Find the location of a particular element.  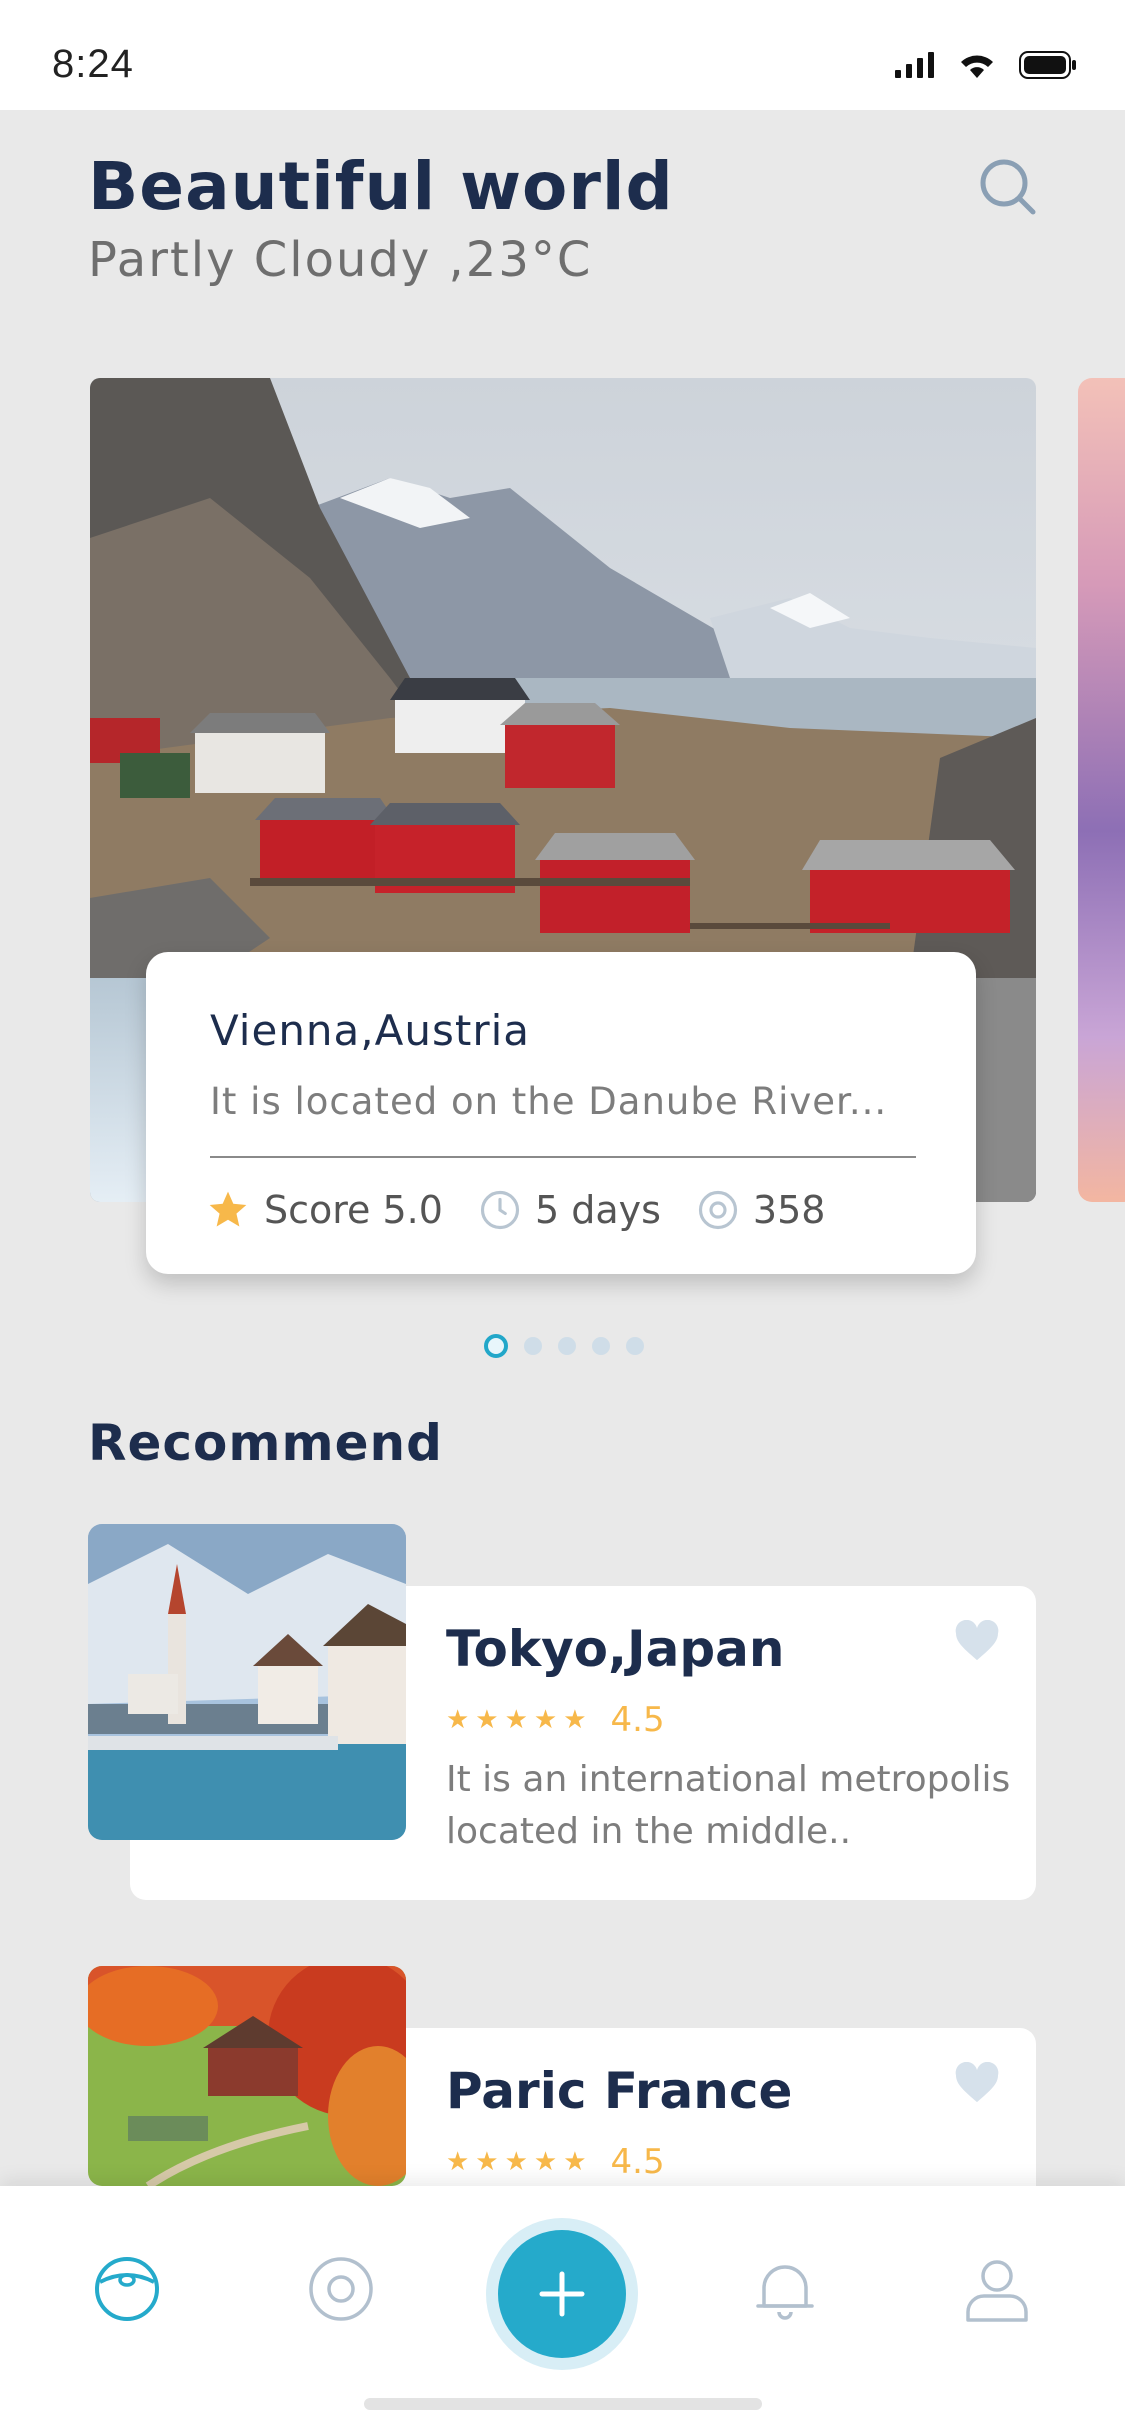

rating-stars-2: ★★★★★ is located at coordinates (519, 2162).